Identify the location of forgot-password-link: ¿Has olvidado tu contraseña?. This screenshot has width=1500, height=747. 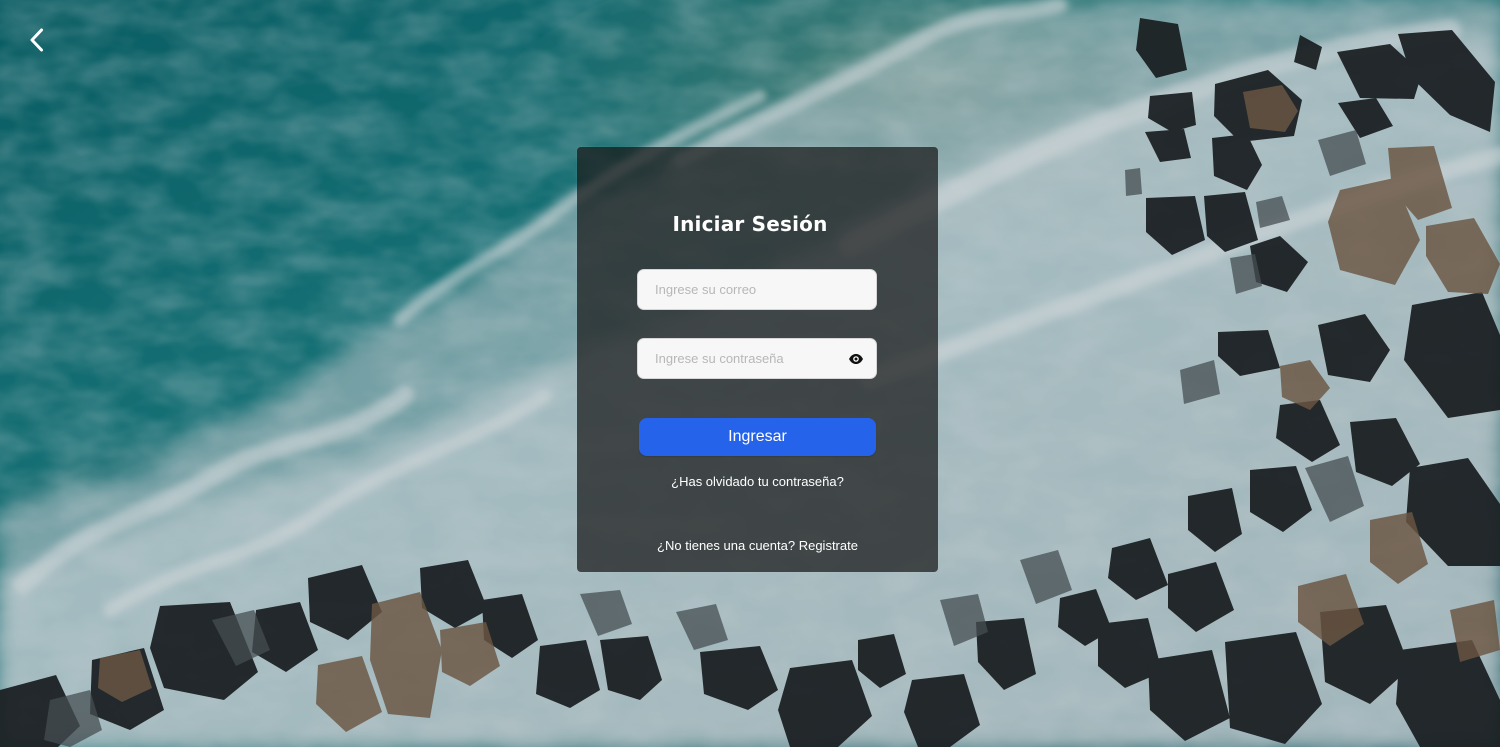
(757, 482).